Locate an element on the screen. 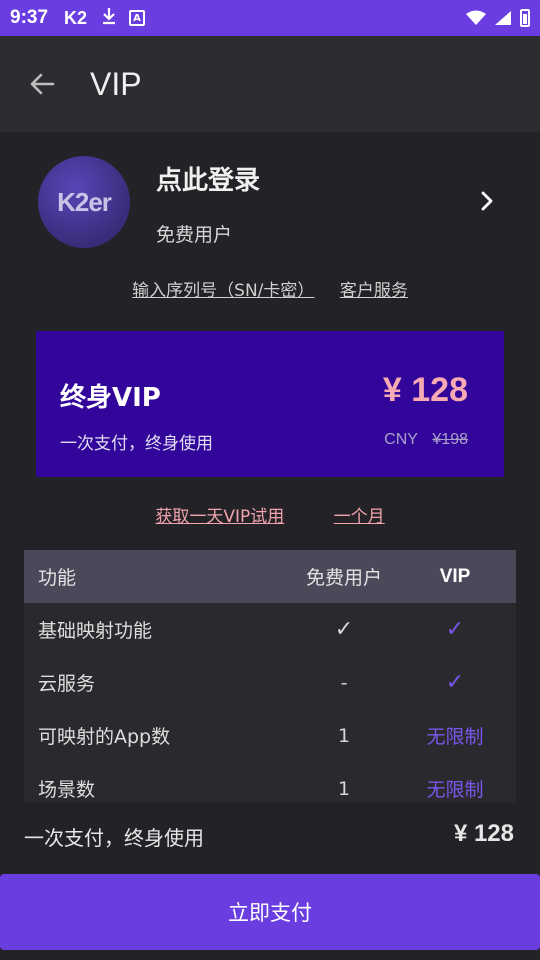  avatar: K2er is located at coordinates (84, 202).